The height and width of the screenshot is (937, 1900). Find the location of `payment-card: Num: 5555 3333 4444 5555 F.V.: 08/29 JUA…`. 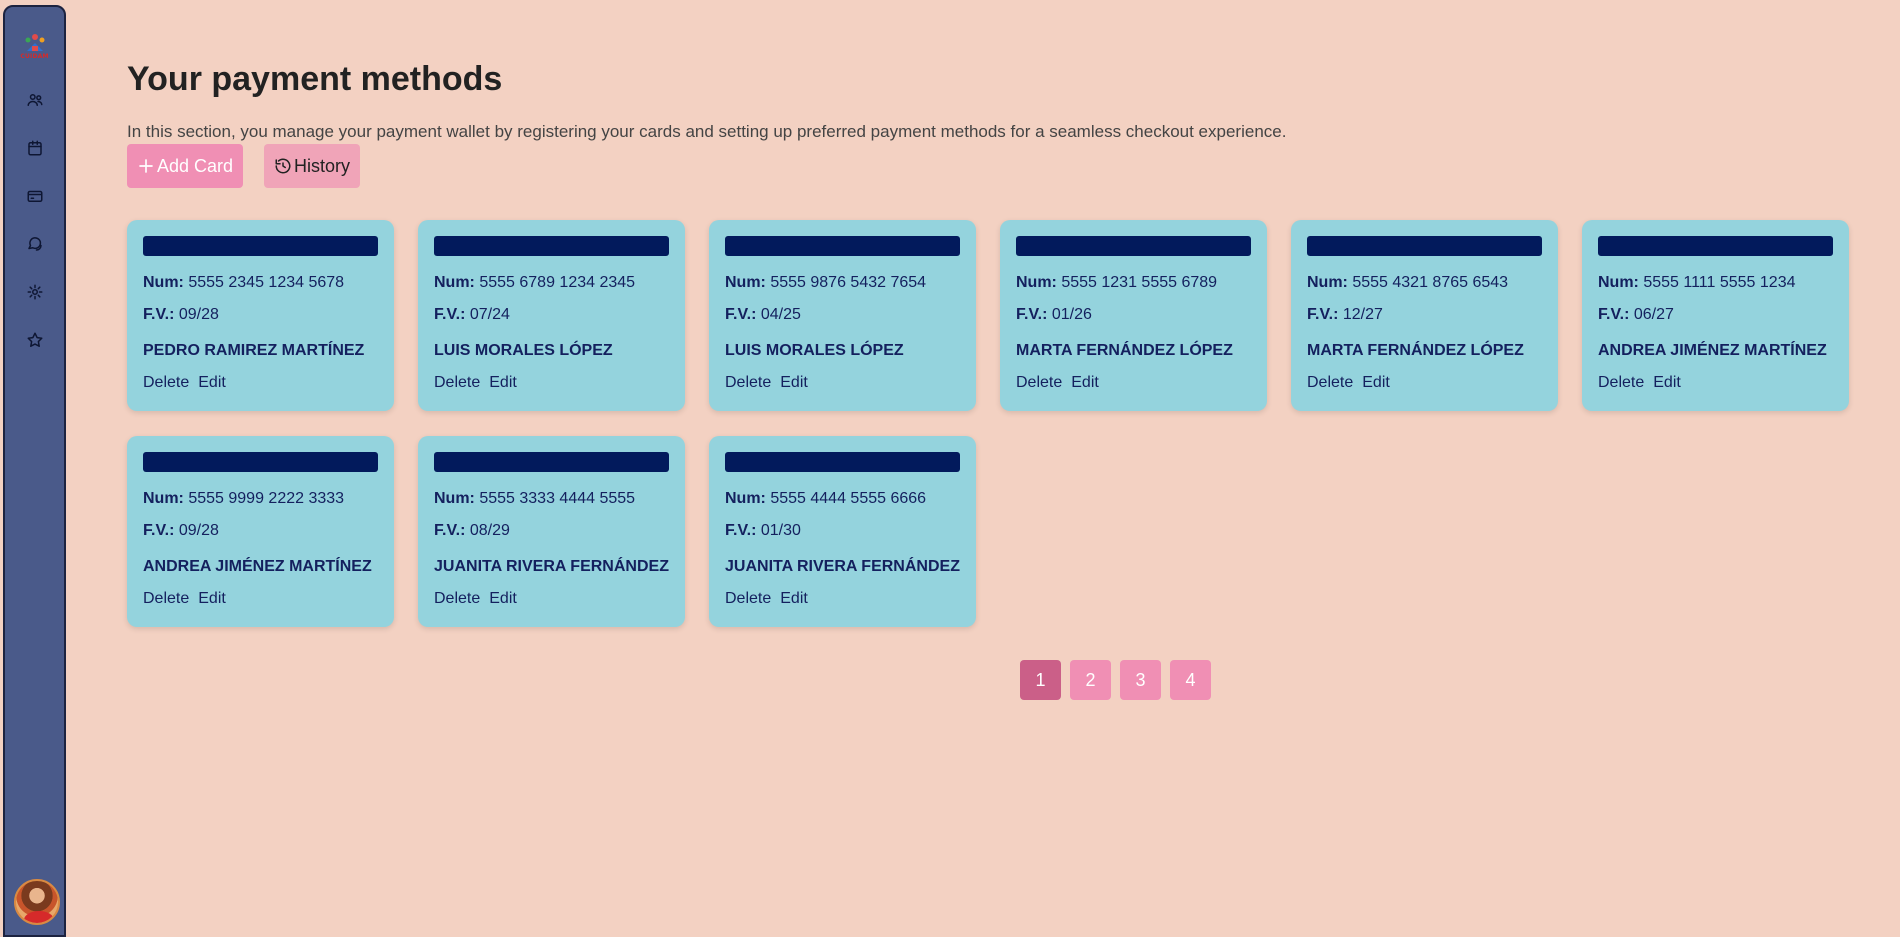

payment-card: Num: 5555 3333 4444 5555 F.V.: 08/29 JUA… is located at coordinates (551, 531).